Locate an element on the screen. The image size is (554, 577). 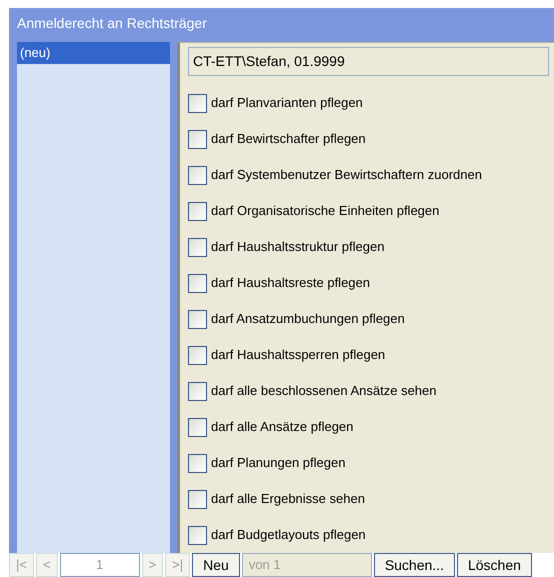
checkbox-label: darf Budgetlayouts pflegen is located at coordinates (288, 535).